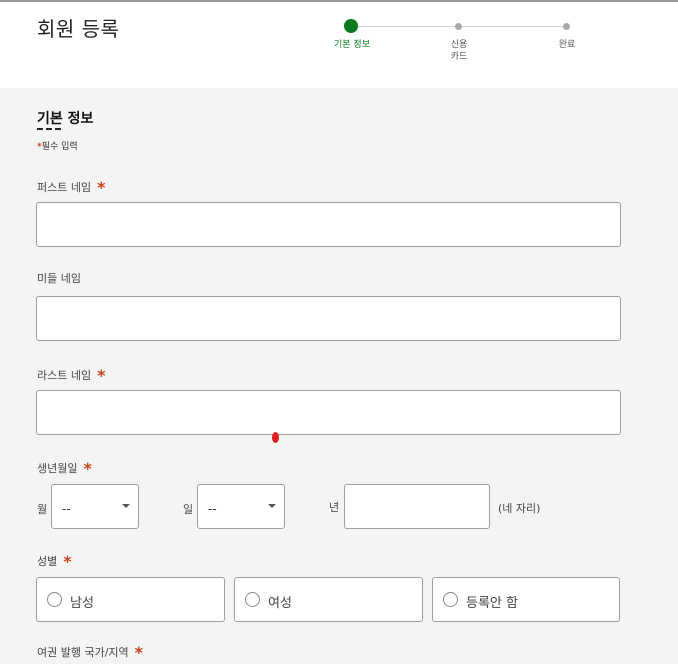 This screenshot has width=678, height=664. I want to click on year-hint: (네 자리), so click(519, 508).